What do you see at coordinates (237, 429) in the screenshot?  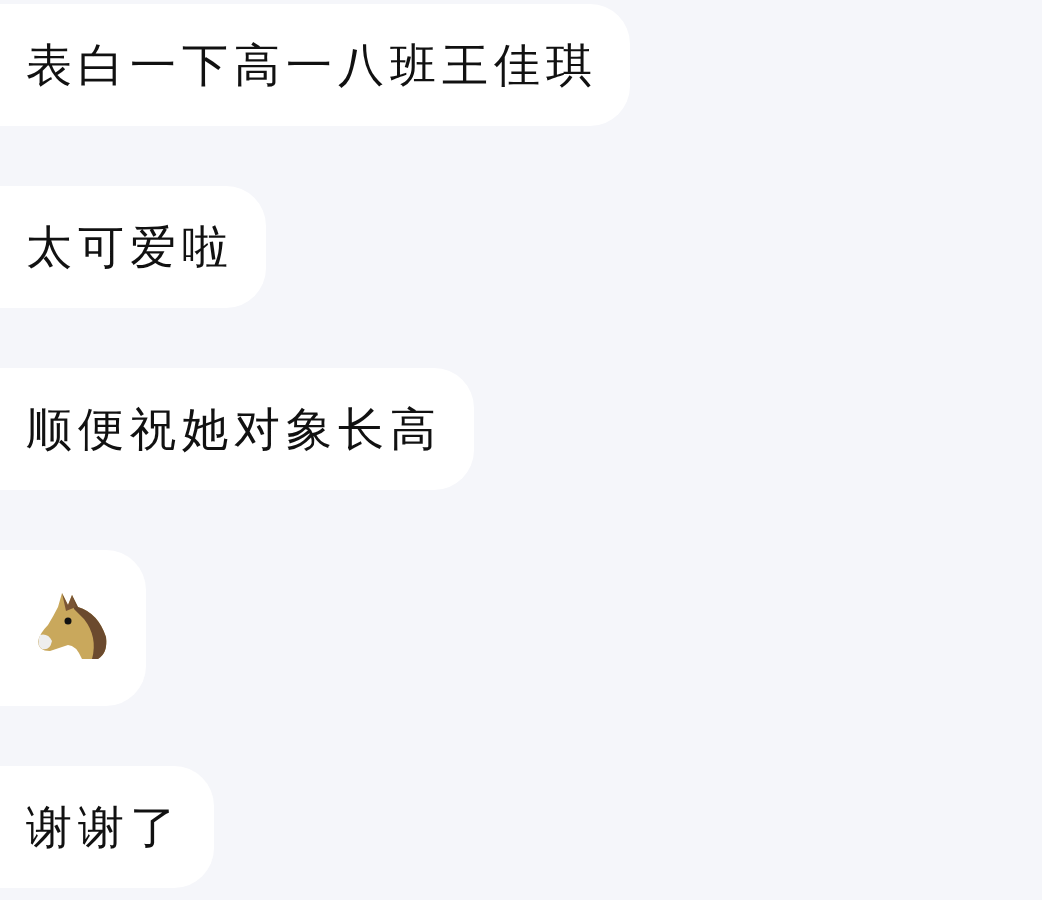 I see `message-bubble: 顺便祝她对象长高` at bounding box center [237, 429].